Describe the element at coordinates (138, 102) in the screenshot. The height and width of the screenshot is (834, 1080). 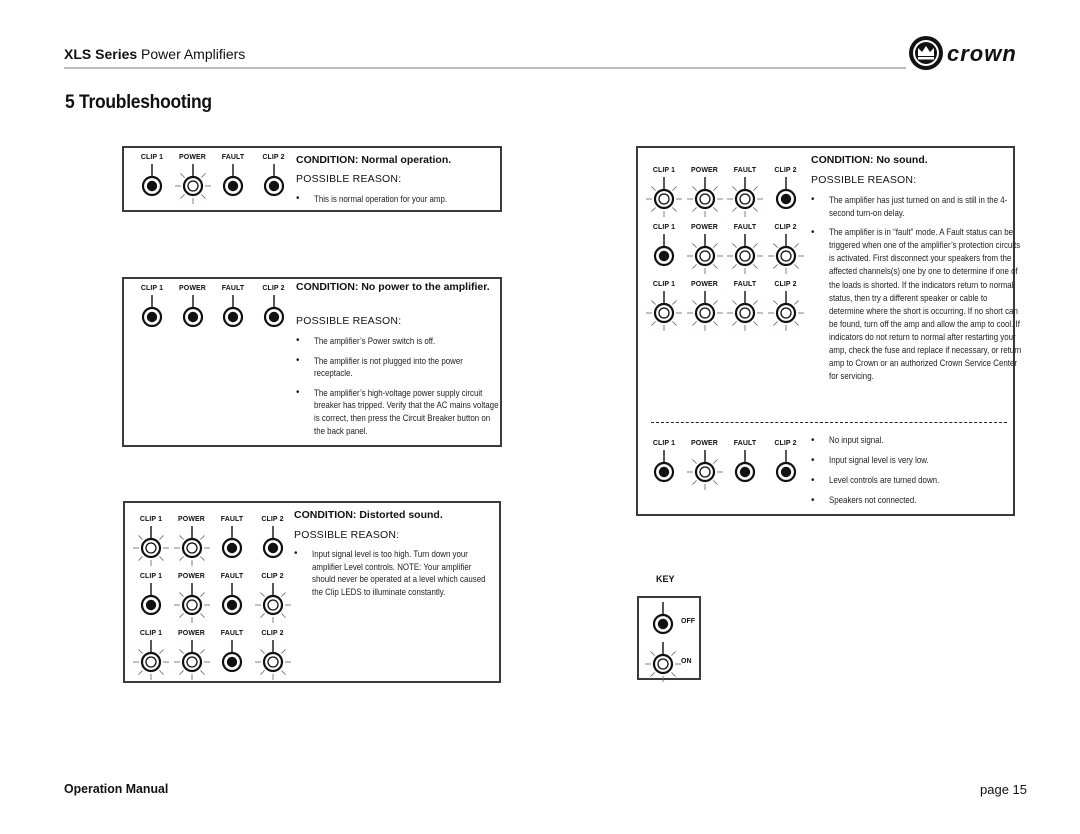
I see `page-title: 5 Troubleshooting` at that location.